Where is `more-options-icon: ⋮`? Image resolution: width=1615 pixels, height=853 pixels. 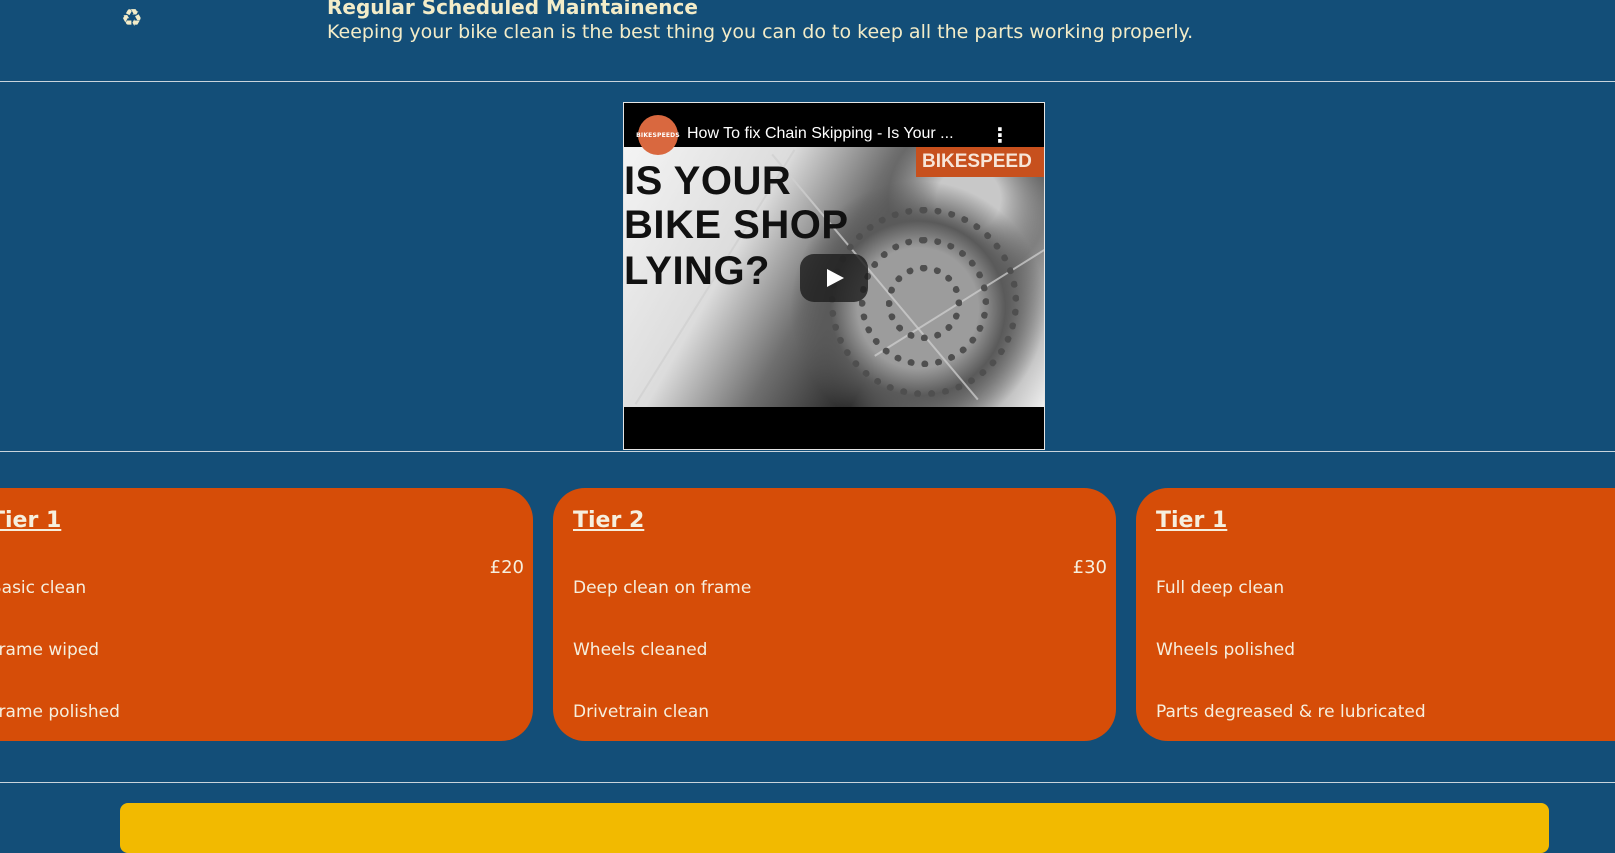
more-options-icon: ⋮ is located at coordinates (1000, 135).